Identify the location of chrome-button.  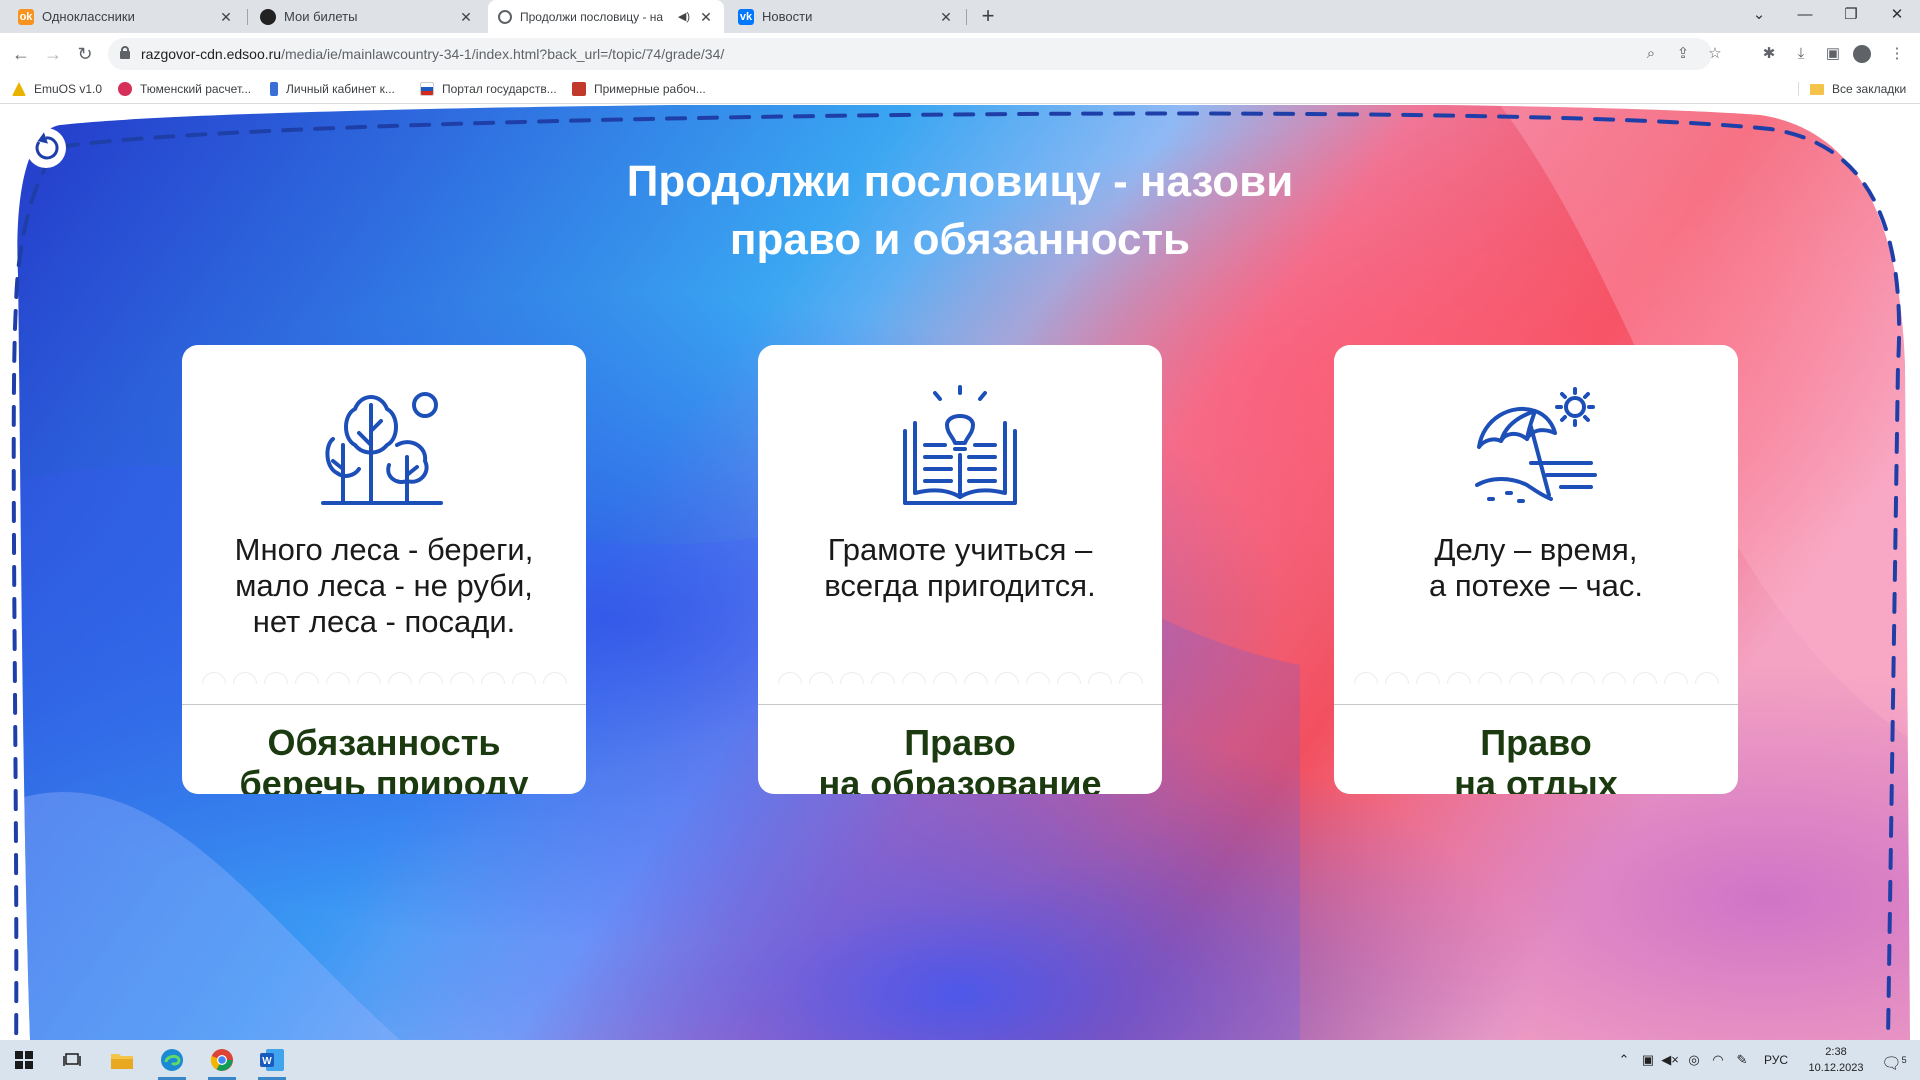
(222, 1060).